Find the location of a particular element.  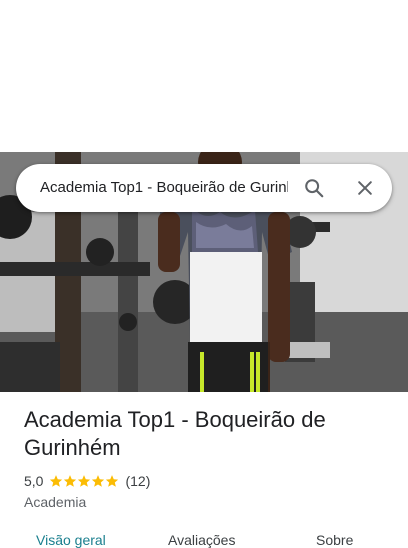

tab-about: Sobre is located at coordinates (334, 540).